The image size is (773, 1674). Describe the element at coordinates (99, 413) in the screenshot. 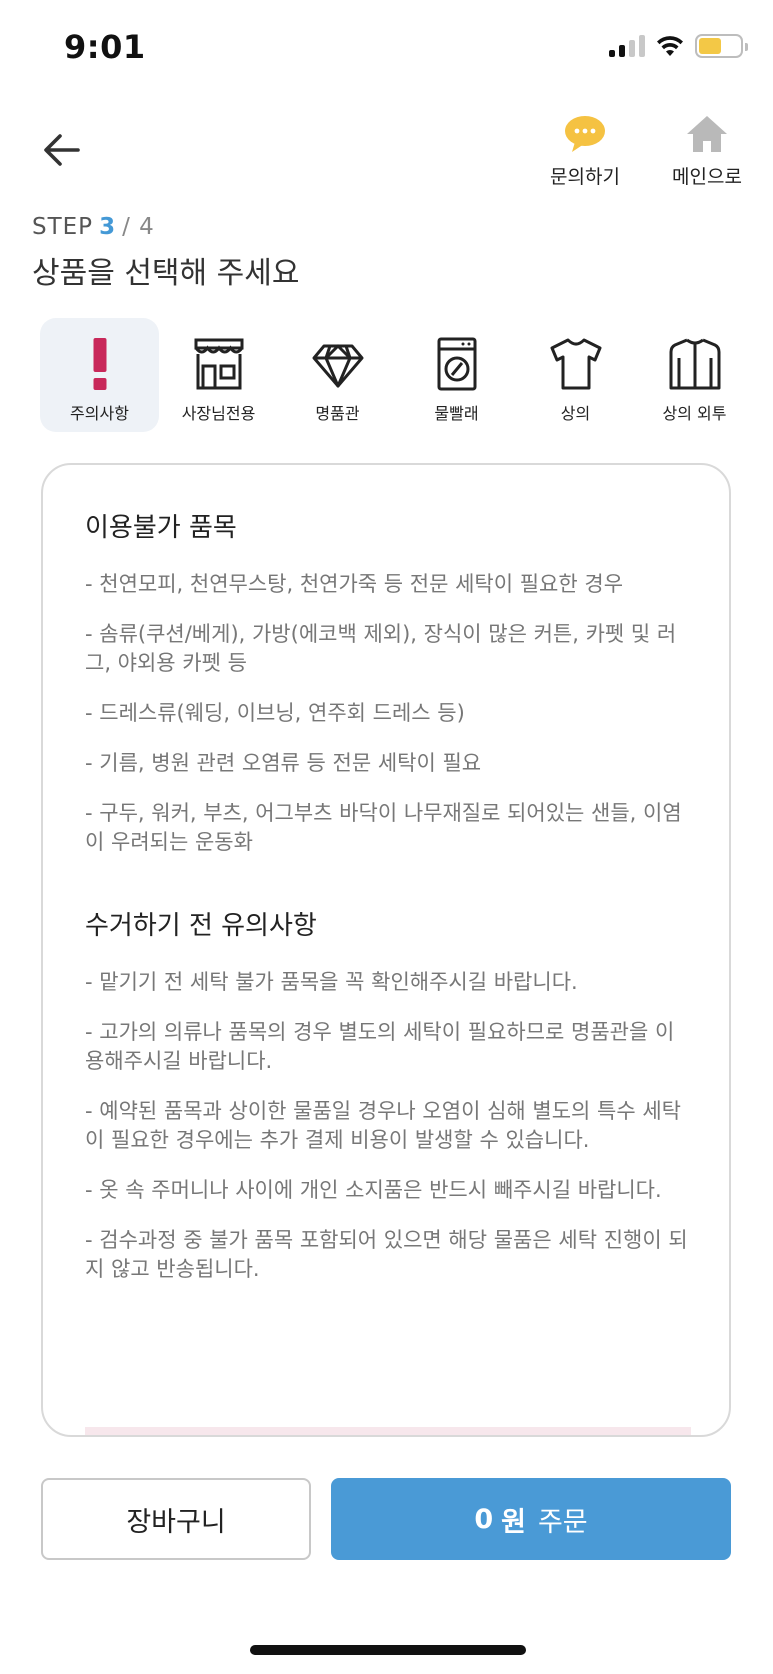

I see `tab-label: 주의사항` at that location.